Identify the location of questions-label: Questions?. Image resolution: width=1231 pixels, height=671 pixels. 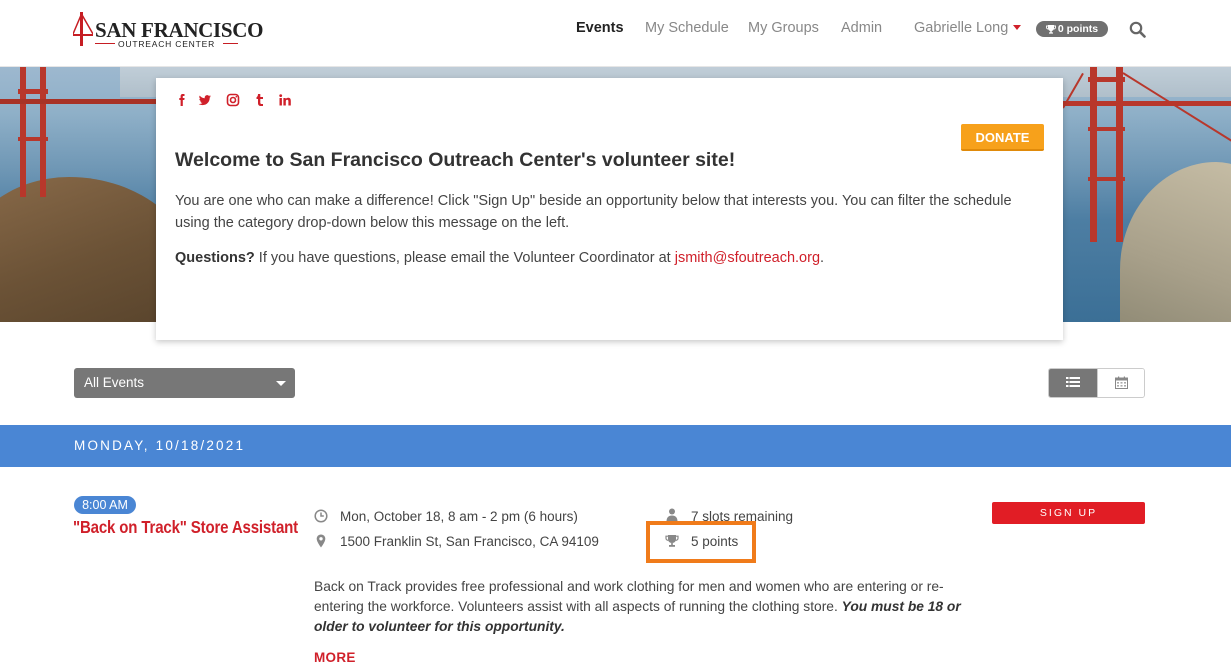
(215, 258).